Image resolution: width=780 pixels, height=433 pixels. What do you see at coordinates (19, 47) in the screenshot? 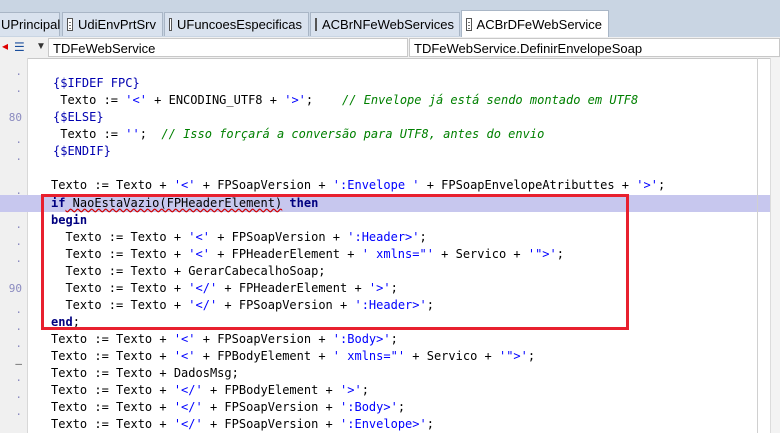
I see `structure-icon: ☰` at bounding box center [19, 47].